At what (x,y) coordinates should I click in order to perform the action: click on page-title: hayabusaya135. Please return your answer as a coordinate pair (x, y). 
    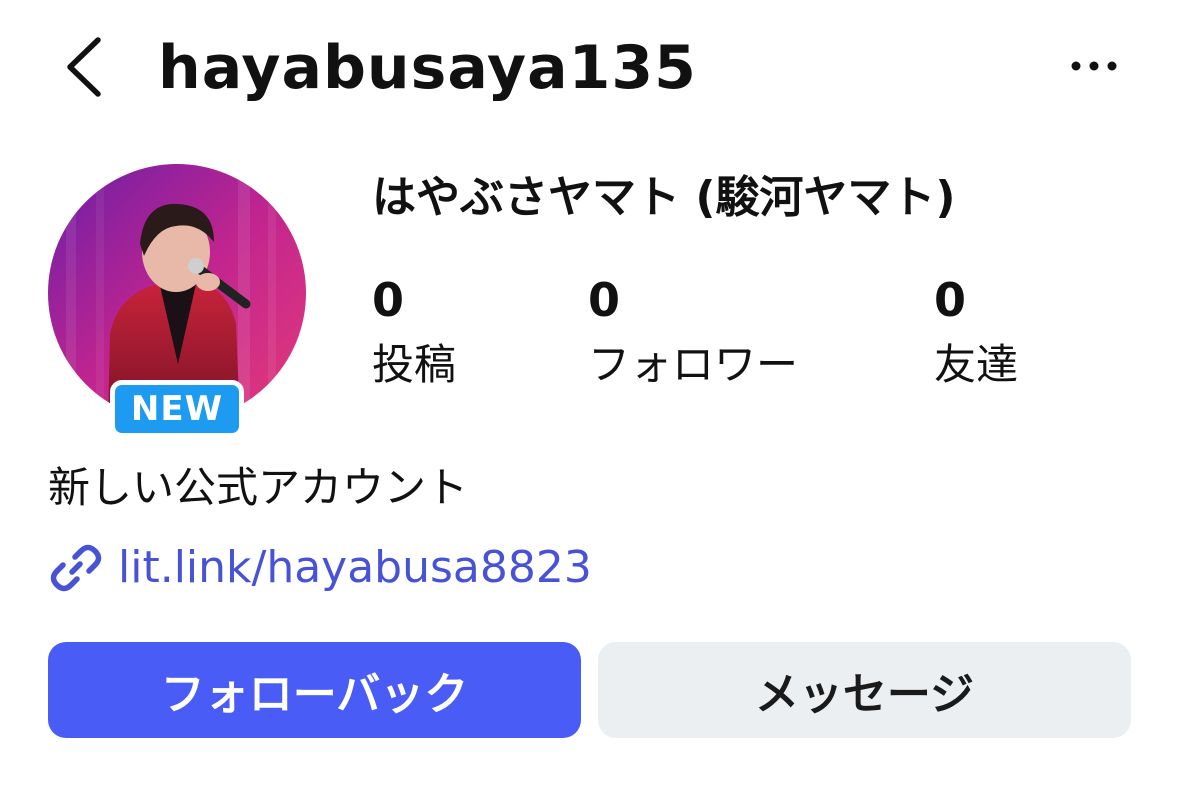
    Looking at the image, I should click on (427, 68).